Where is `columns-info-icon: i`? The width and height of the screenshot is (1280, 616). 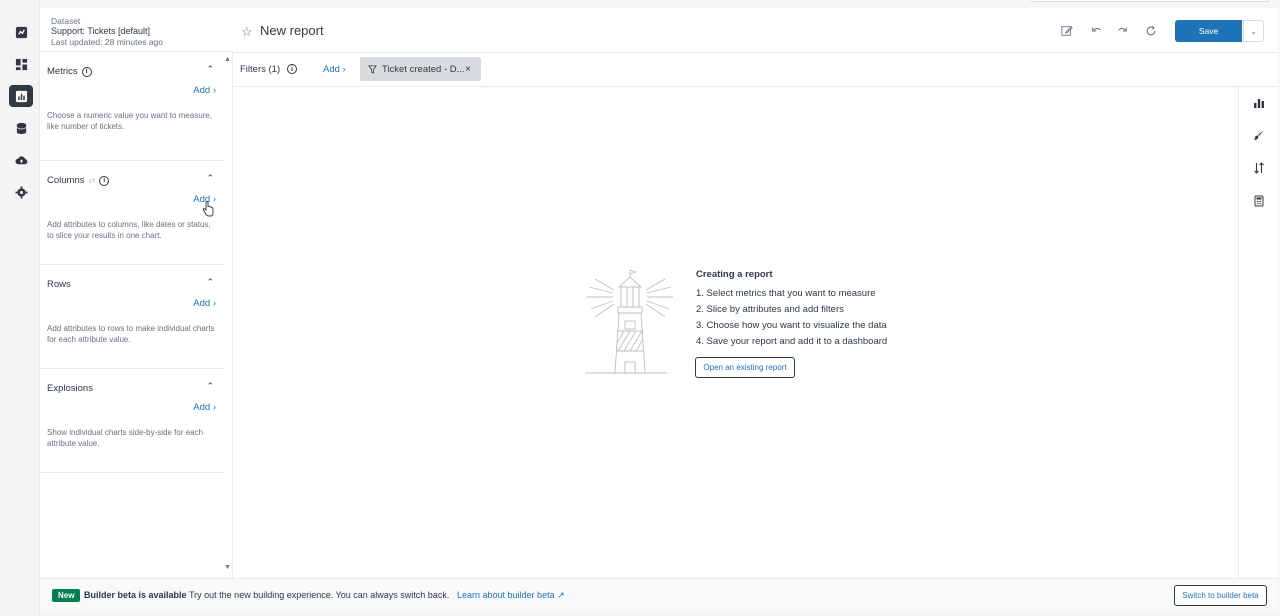
columns-info-icon: i is located at coordinates (104, 180).